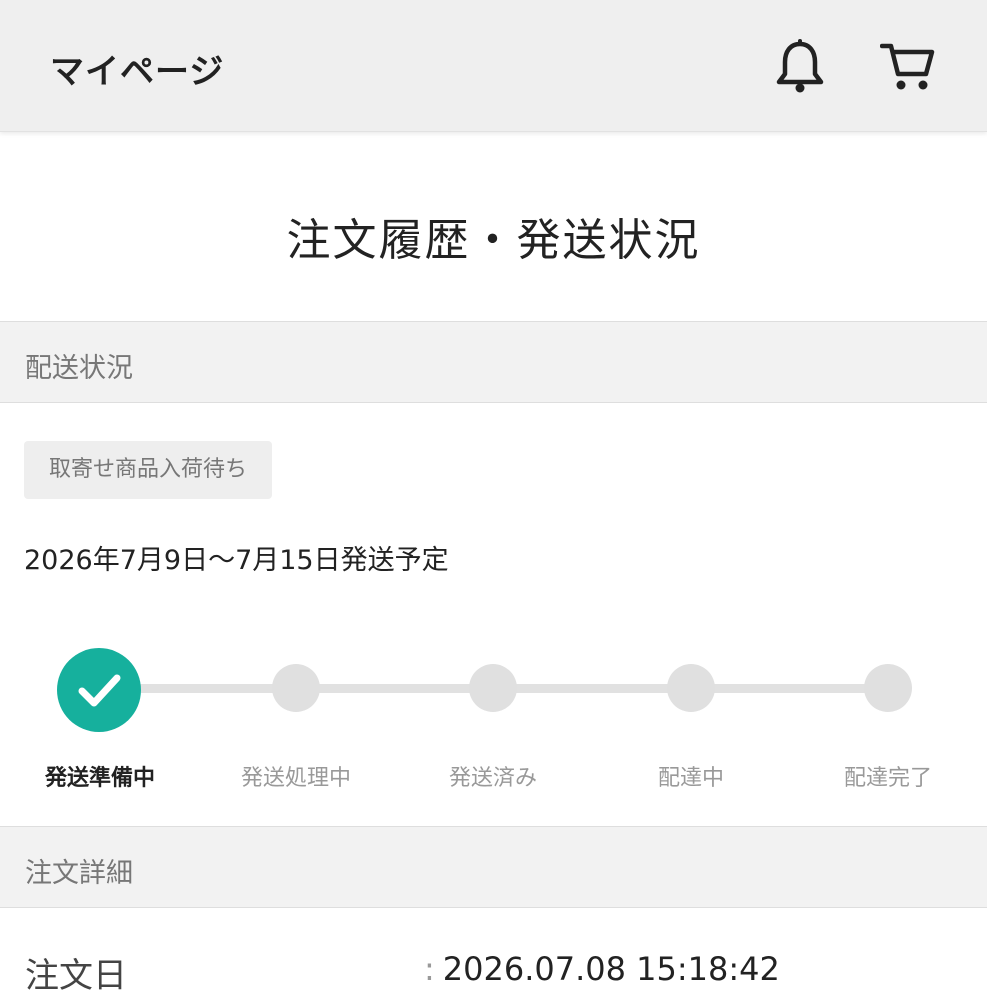 Image resolution: width=987 pixels, height=1000 pixels. I want to click on step-5-dot, so click(888, 688).